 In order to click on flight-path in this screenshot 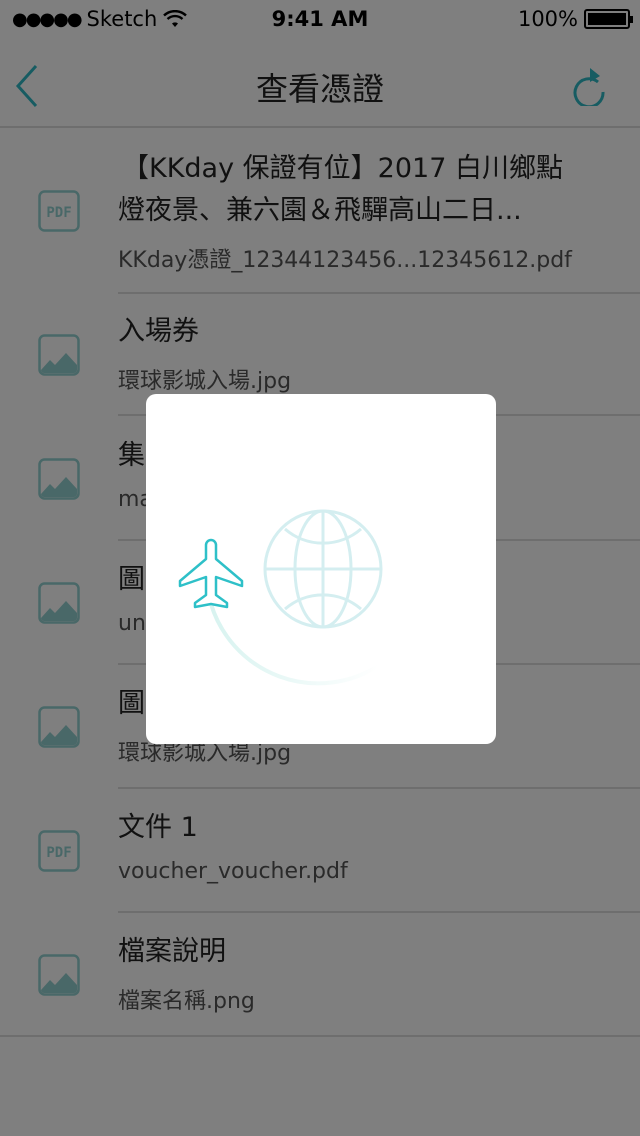, I will do `click(294, 644)`.